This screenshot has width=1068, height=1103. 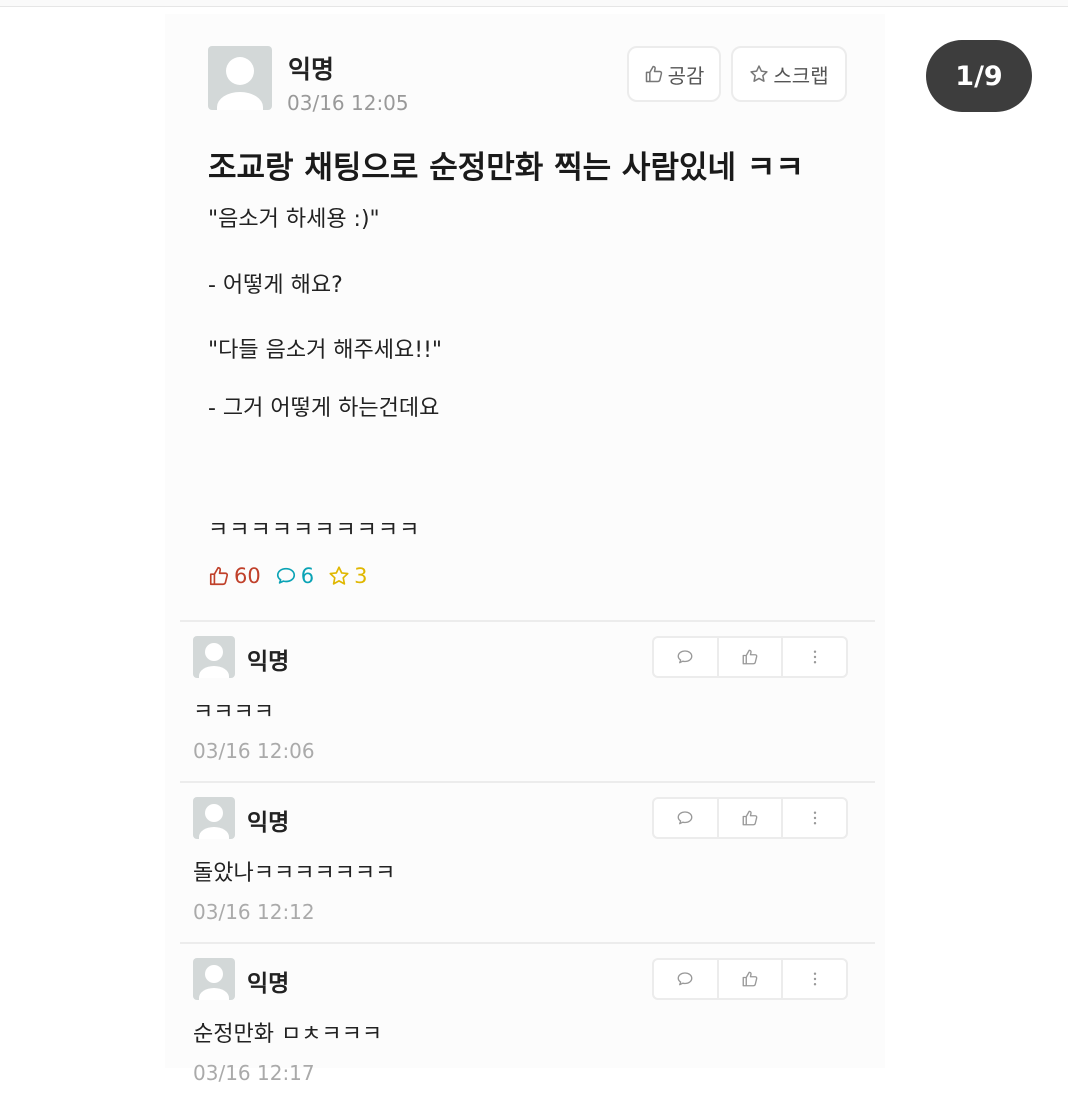 What do you see at coordinates (254, 751) in the screenshot?
I see `comment-timestamp: 03/16 12:06` at bounding box center [254, 751].